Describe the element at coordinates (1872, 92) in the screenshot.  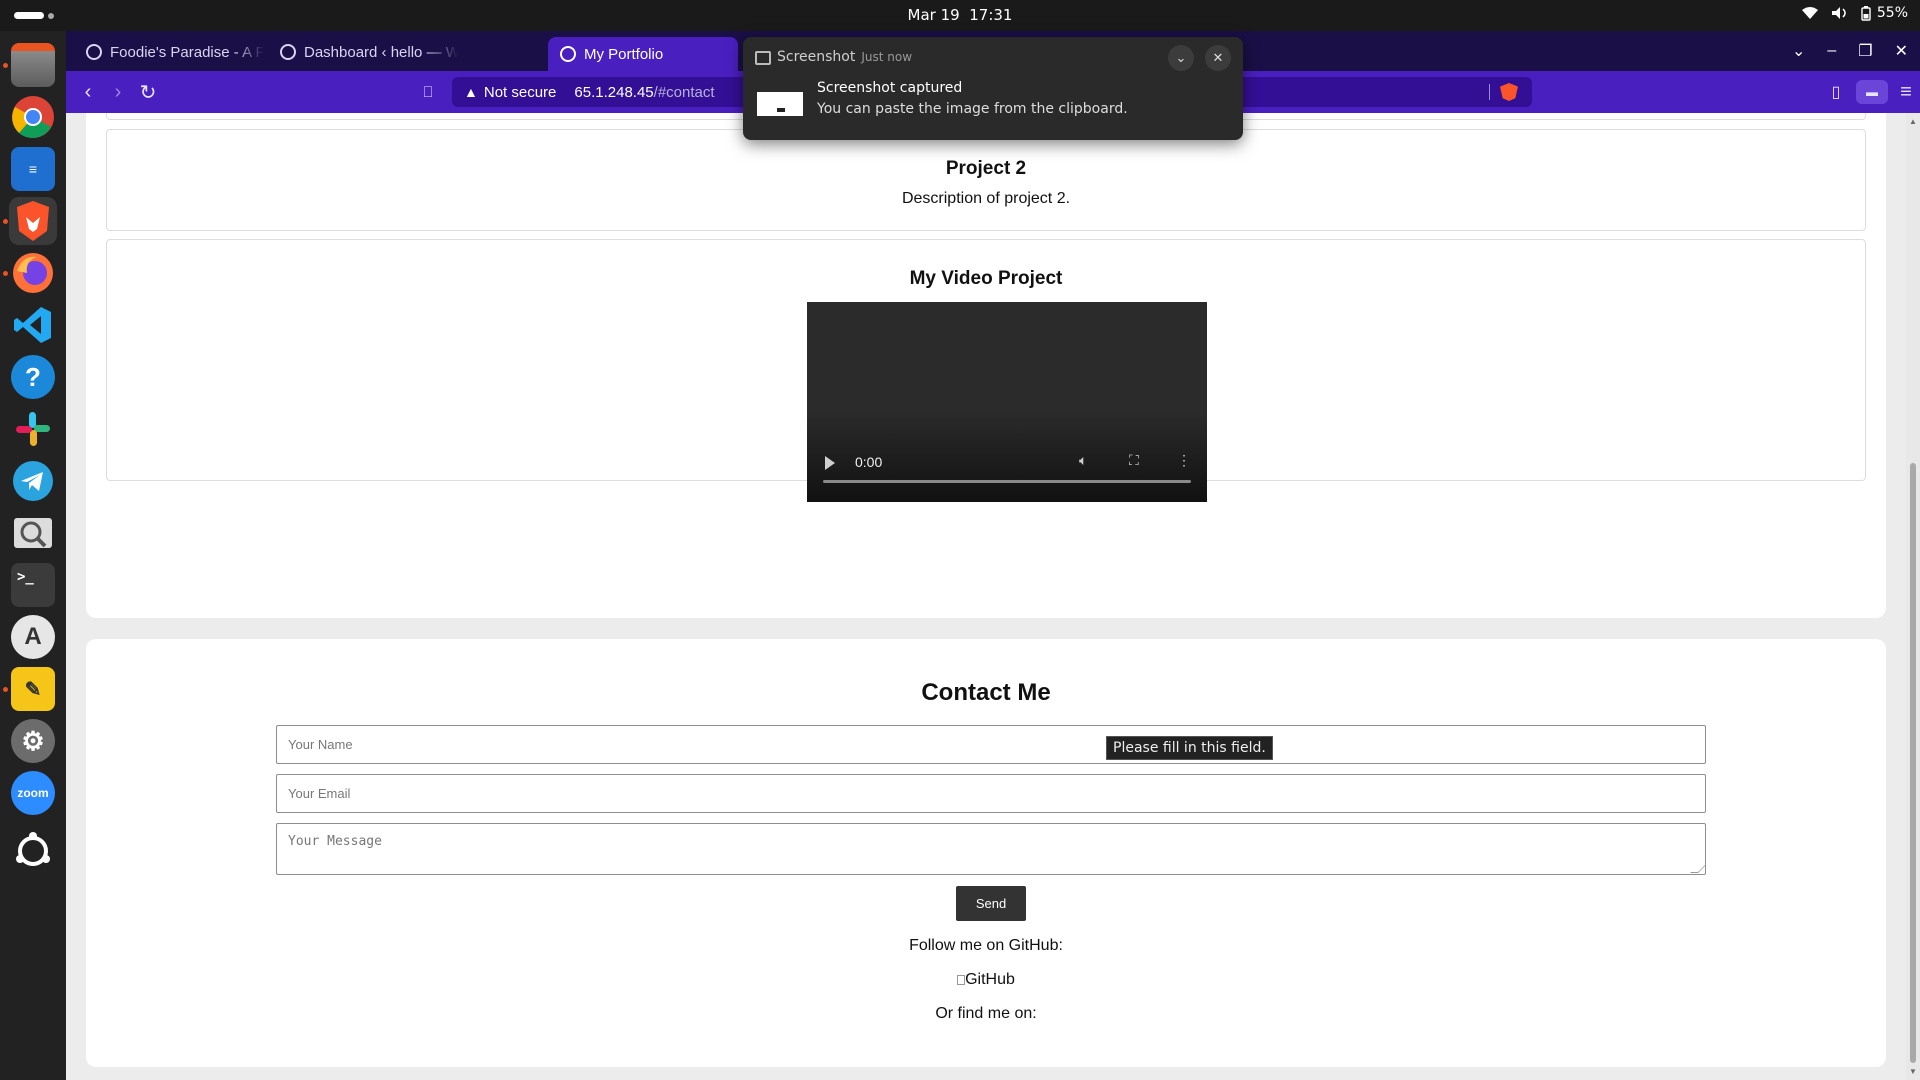
I see `brave-wallet-icon: ▬` at that location.